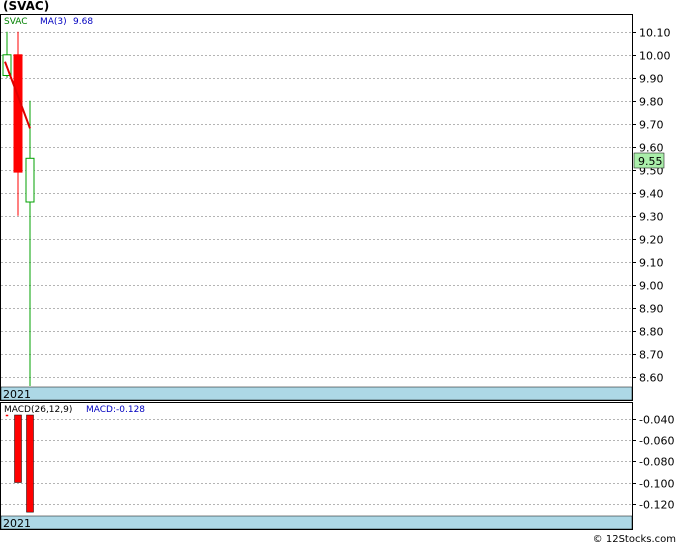  Describe the element at coordinates (651, 125) in the screenshot. I see `price-tick-label: 9.70` at that location.